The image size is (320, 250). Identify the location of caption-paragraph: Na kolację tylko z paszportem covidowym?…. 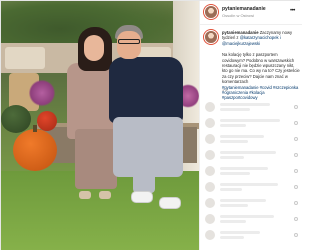
(261, 68).